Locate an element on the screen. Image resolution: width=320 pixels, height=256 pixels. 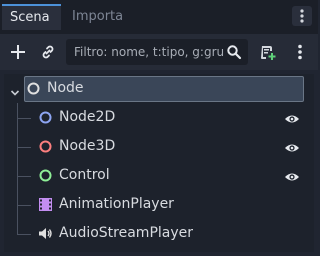
speaker-icon is located at coordinates (45, 233).